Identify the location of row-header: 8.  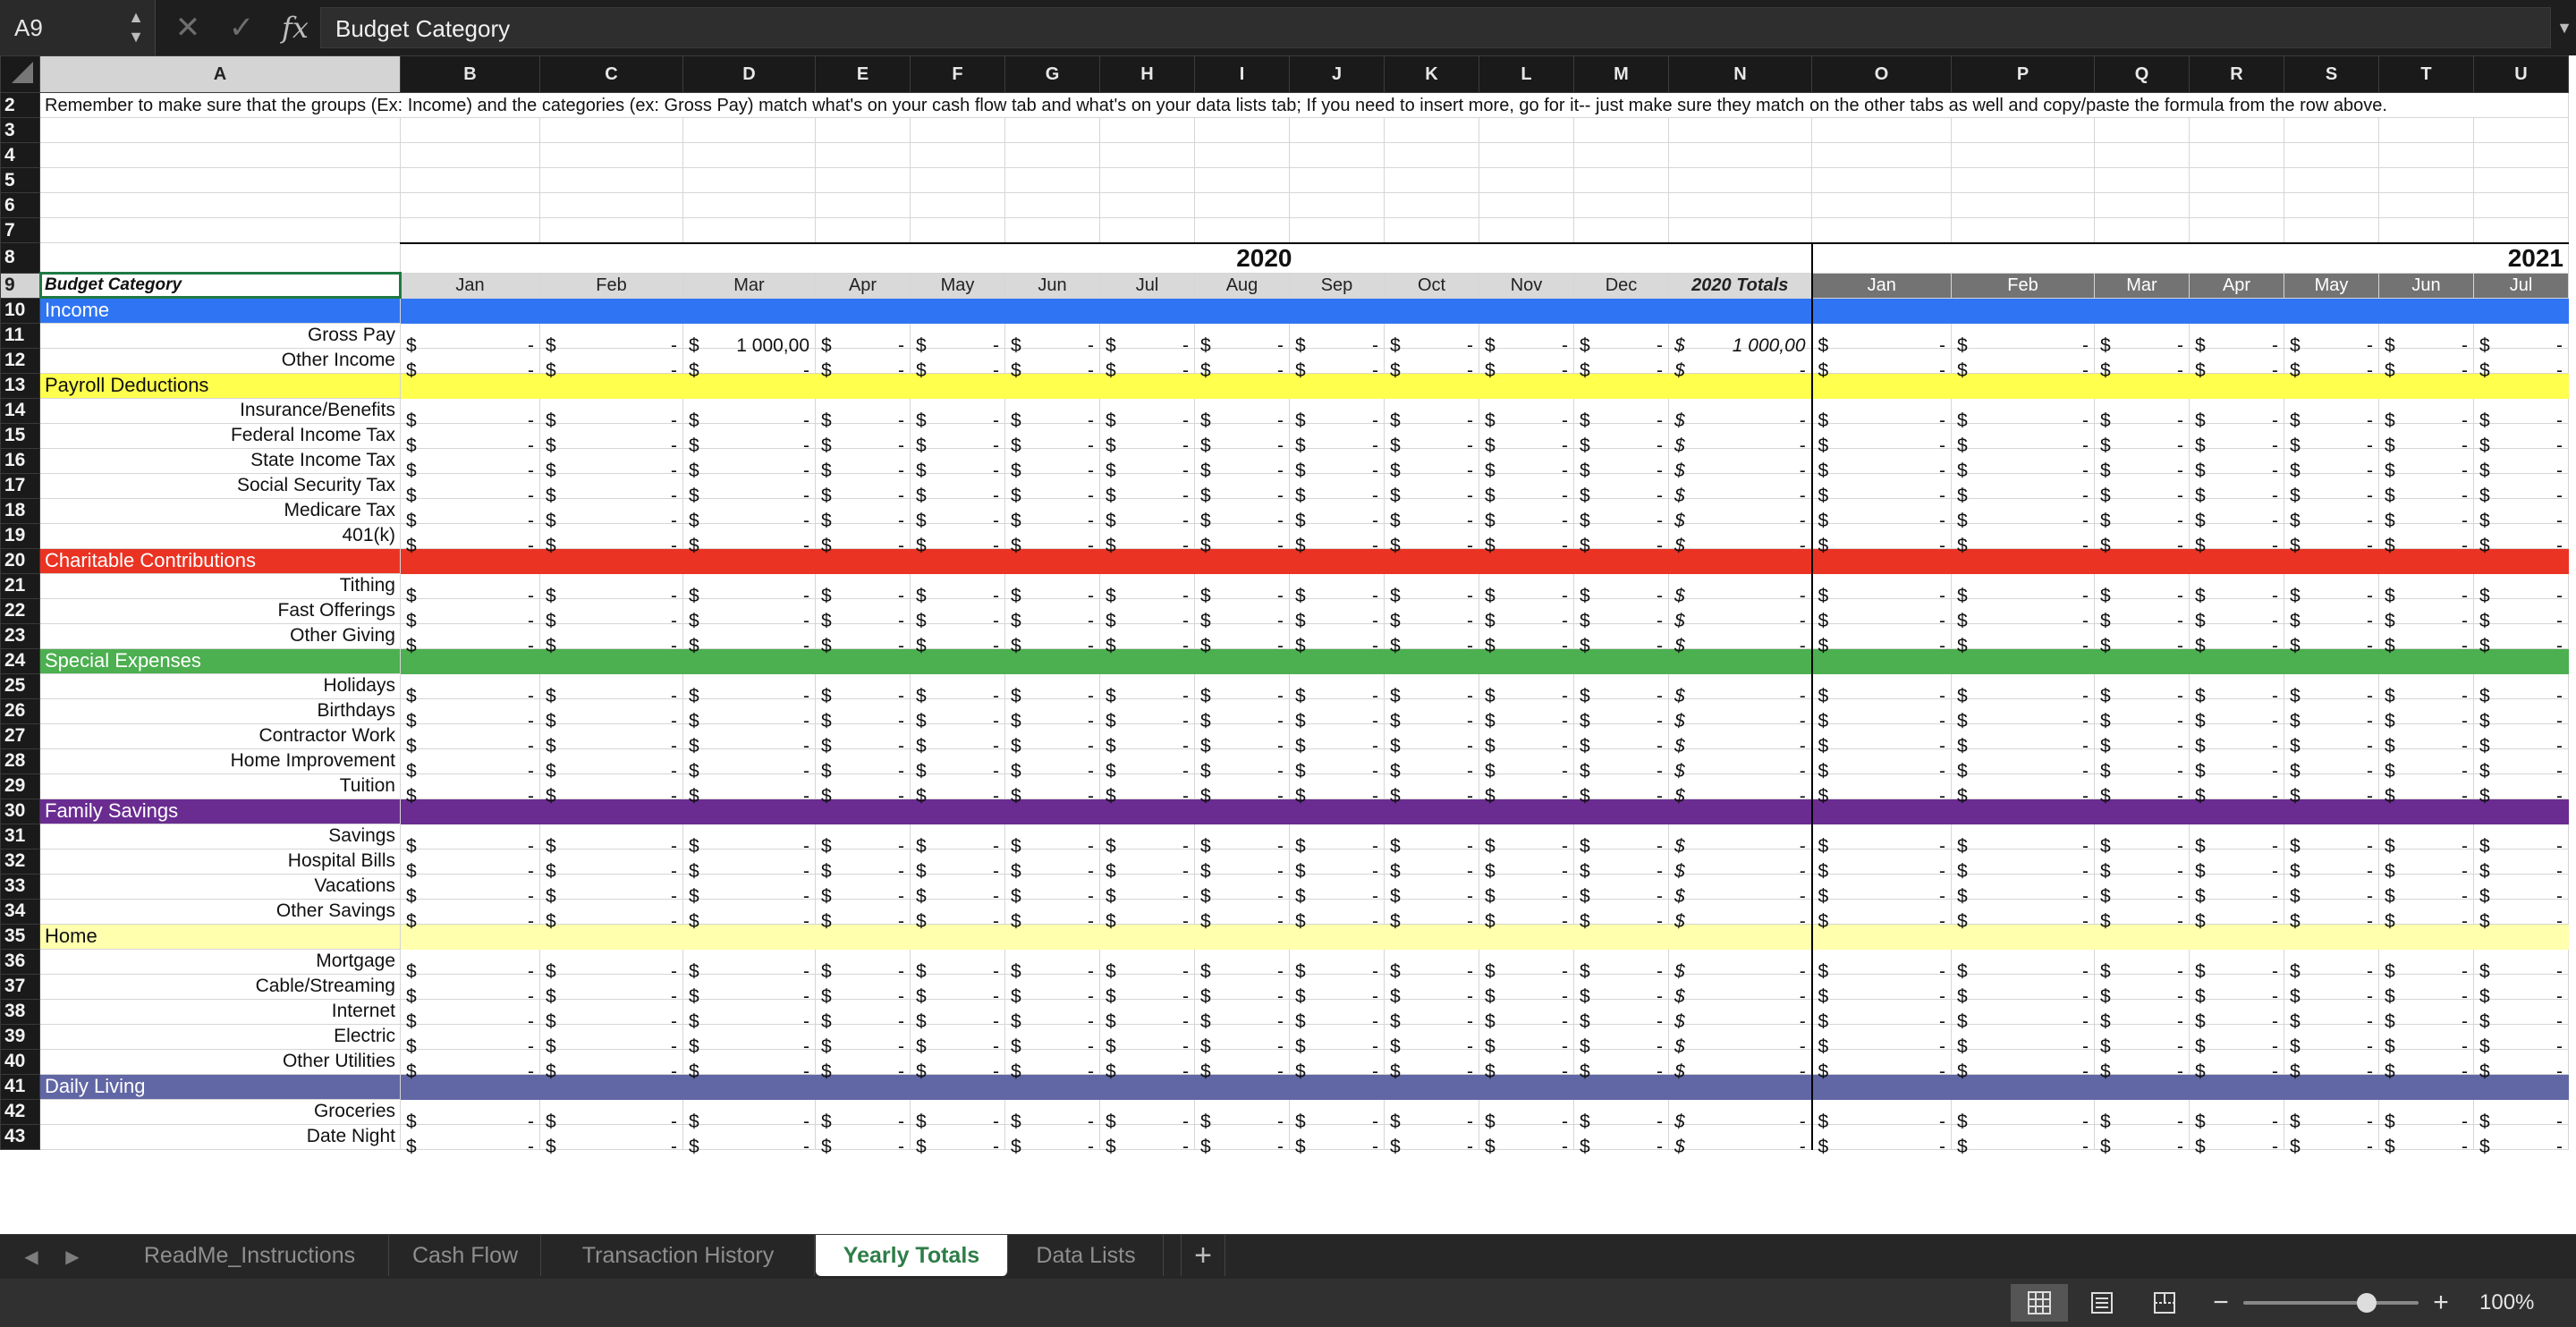
(20, 258).